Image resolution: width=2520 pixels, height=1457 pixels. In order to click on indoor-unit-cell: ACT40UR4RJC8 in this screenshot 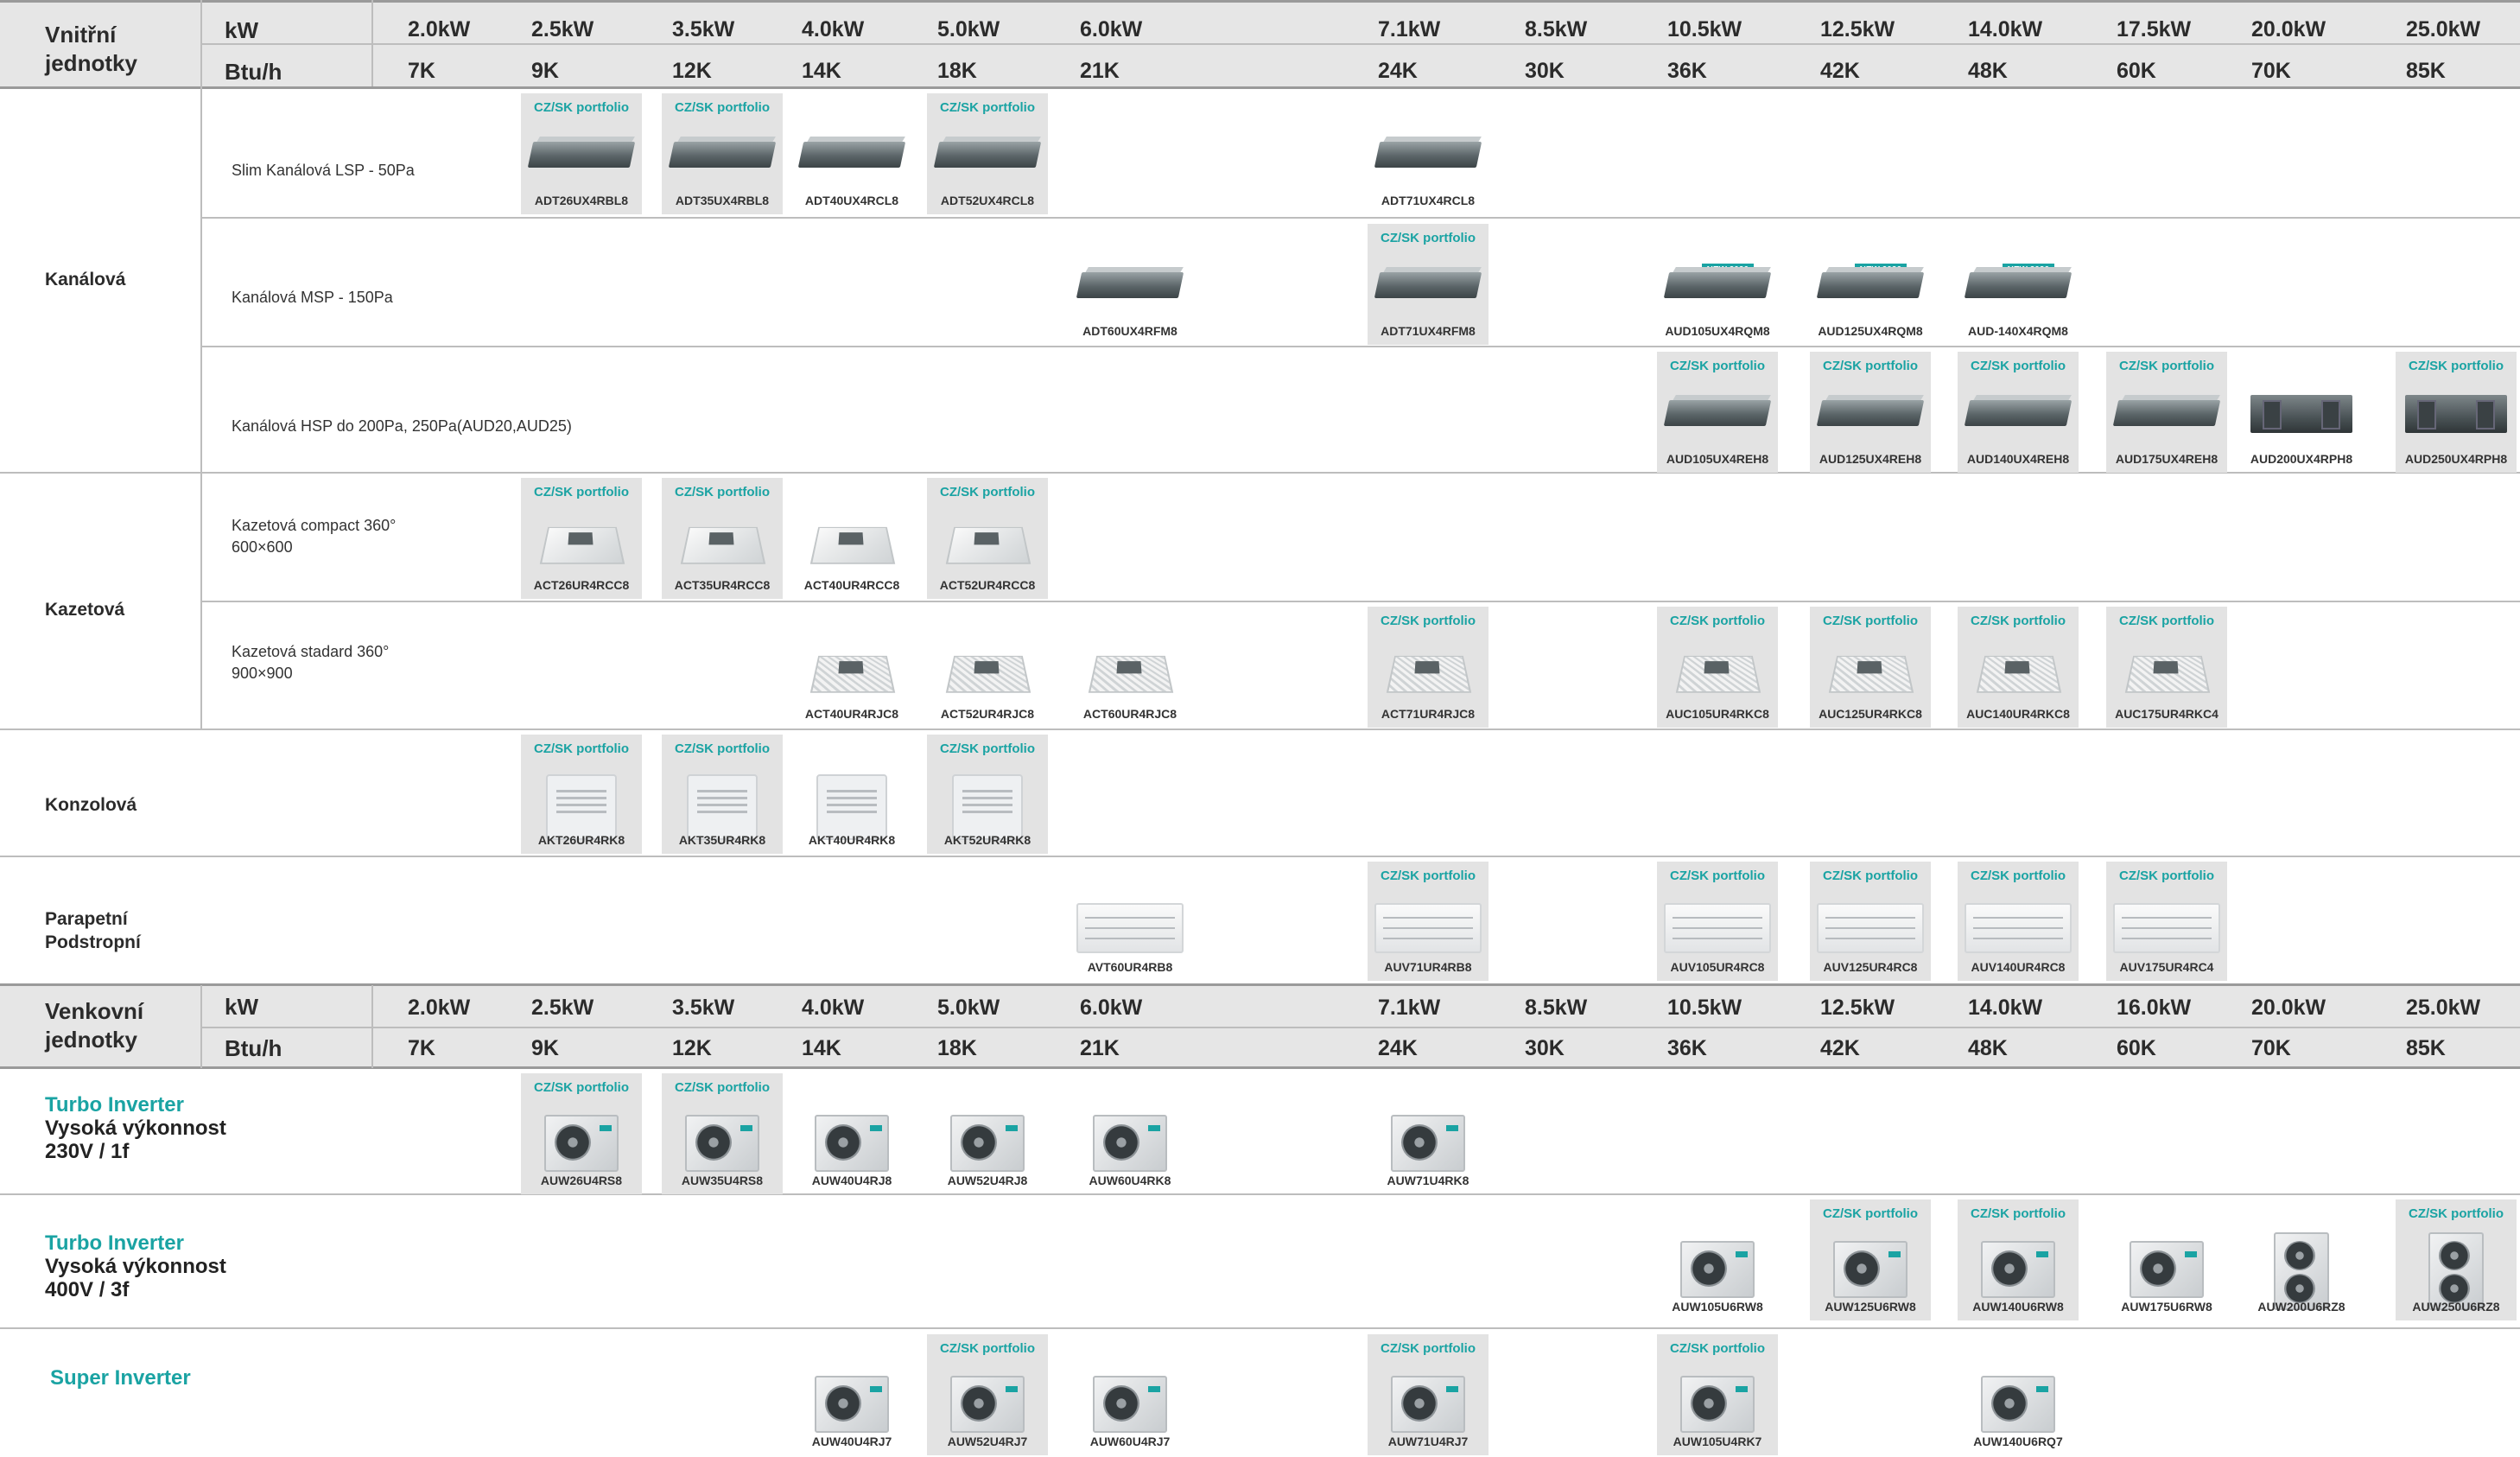, I will do `click(851, 668)`.